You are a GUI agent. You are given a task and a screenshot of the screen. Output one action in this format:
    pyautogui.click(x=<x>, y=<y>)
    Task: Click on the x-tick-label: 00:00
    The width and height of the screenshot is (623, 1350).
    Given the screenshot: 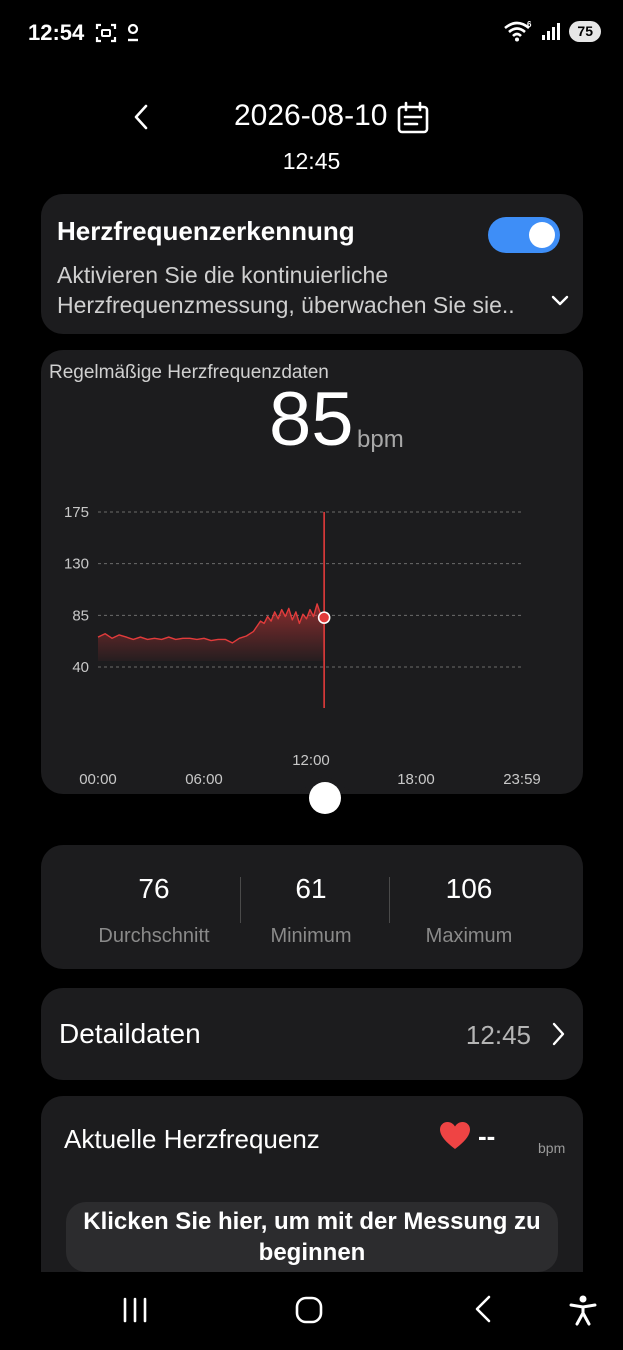 What is the action you would take?
    pyautogui.click(x=98, y=779)
    